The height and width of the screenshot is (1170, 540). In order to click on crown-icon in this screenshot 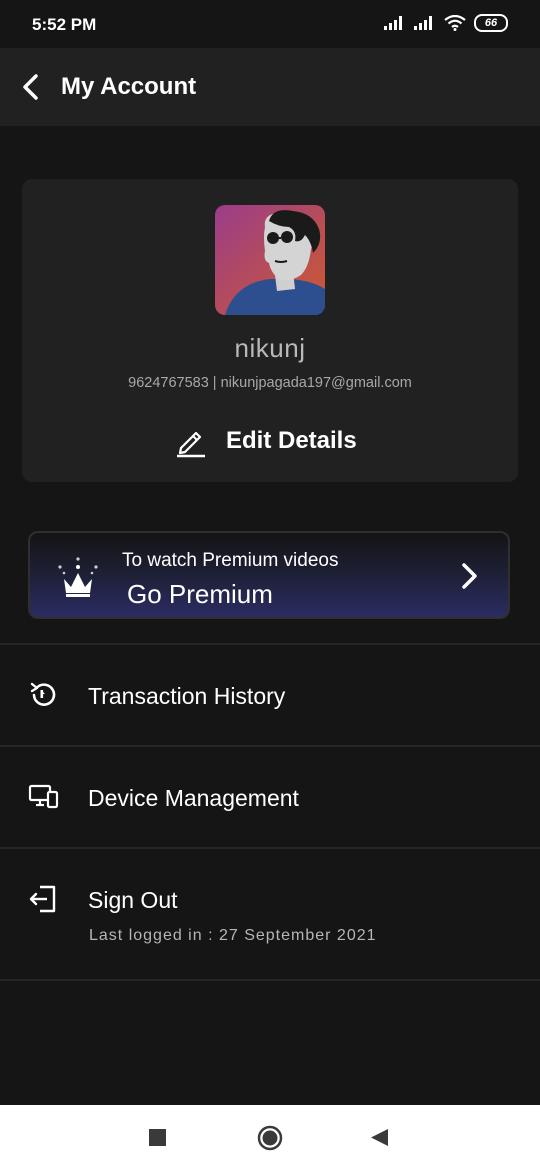, I will do `click(78, 577)`.